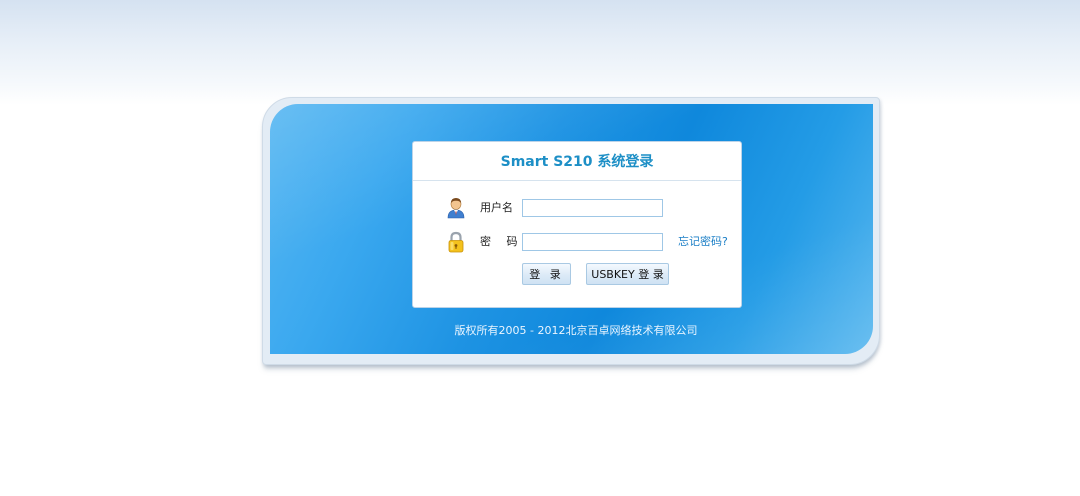 This screenshot has width=1080, height=496. I want to click on password-label: 密 码, so click(502, 241).